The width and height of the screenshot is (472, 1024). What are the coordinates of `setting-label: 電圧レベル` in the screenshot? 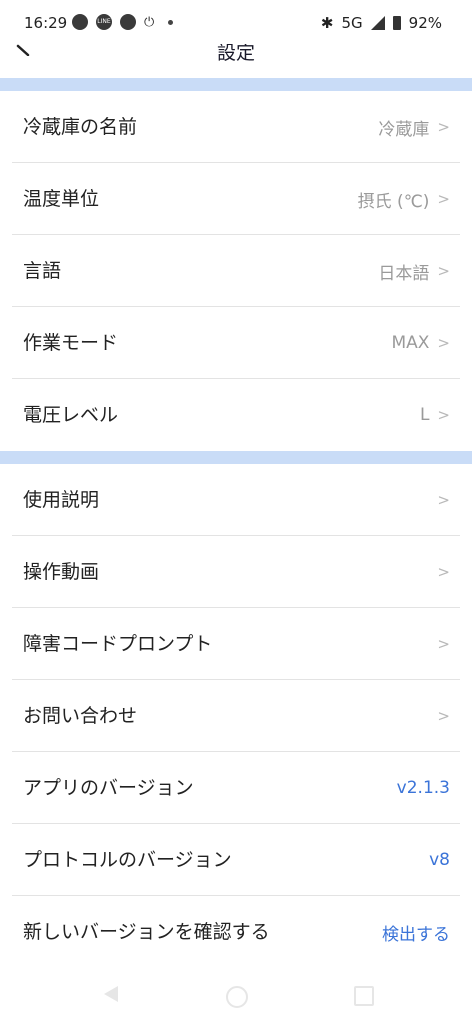 It's located at (71, 415).